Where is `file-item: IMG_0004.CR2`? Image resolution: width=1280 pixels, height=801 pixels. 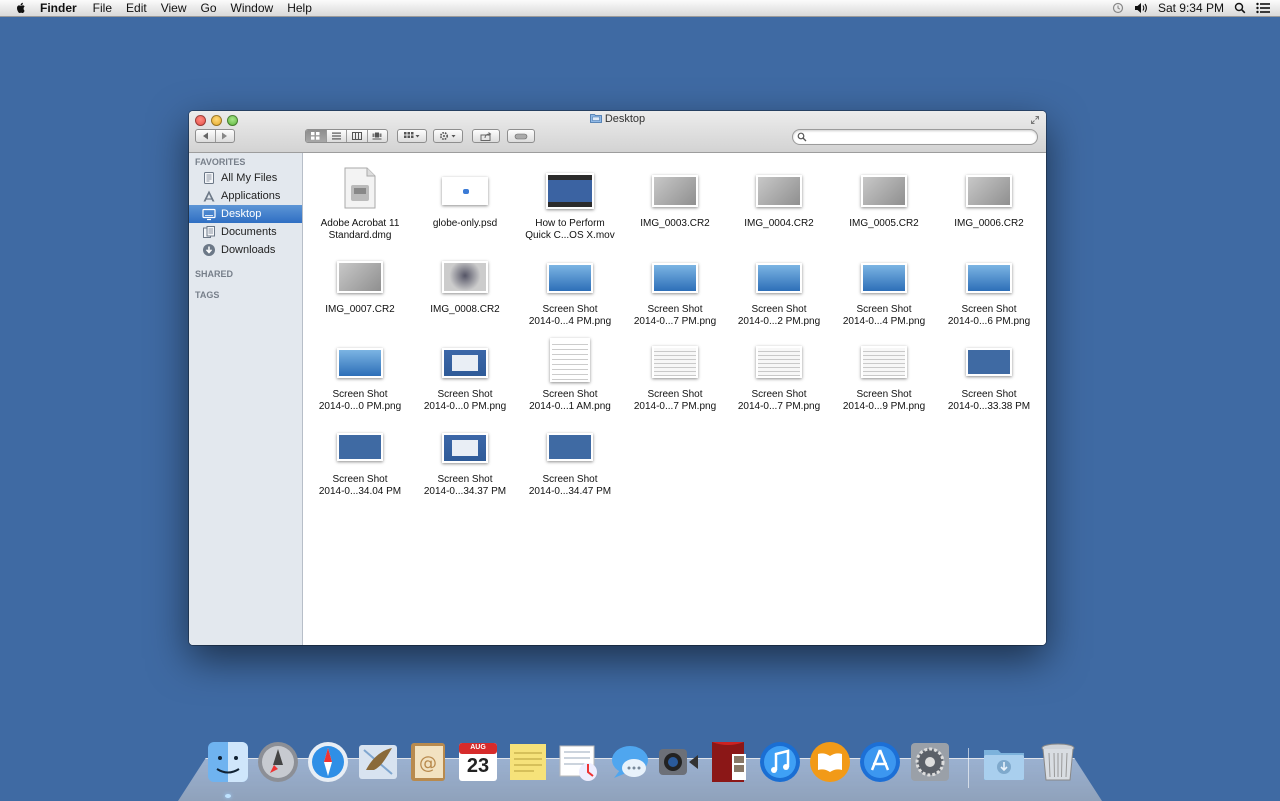
file-item: IMG_0004.CR2 is located at coordinates (779, 203).